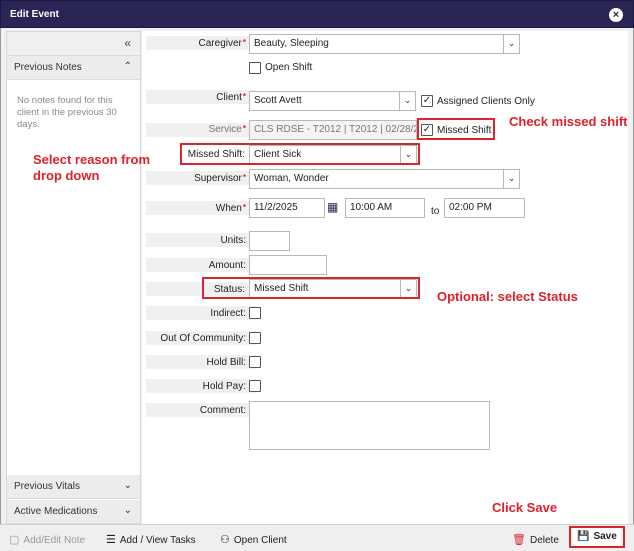 The height and width of the screenshot is (551, 634). I want to click on close-icon: ×, so click(616, 15).